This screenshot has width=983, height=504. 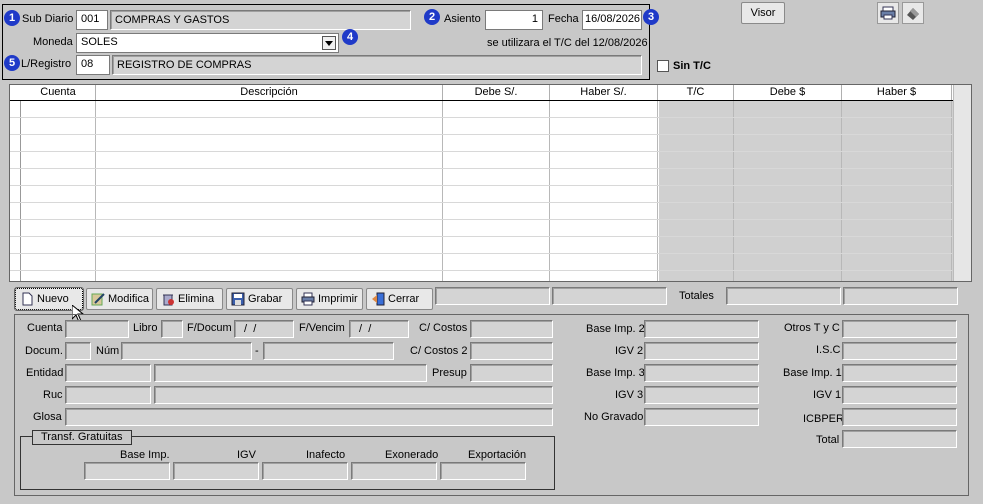 What do you see at coordinates (701, 329) in the screenshot?
I see `base-imp2-field` at bounding box center [701, 329].